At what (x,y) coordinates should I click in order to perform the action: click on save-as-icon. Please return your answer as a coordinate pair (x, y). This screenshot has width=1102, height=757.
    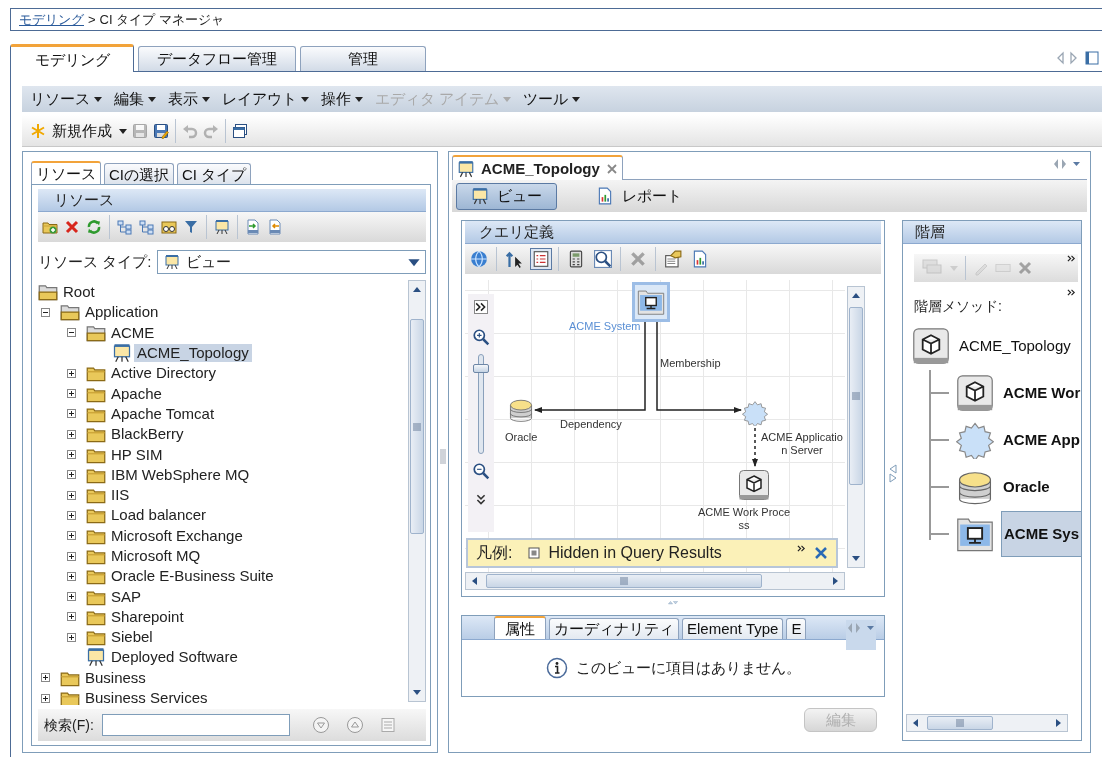
    Looking at the image, I should click on (161, 130).